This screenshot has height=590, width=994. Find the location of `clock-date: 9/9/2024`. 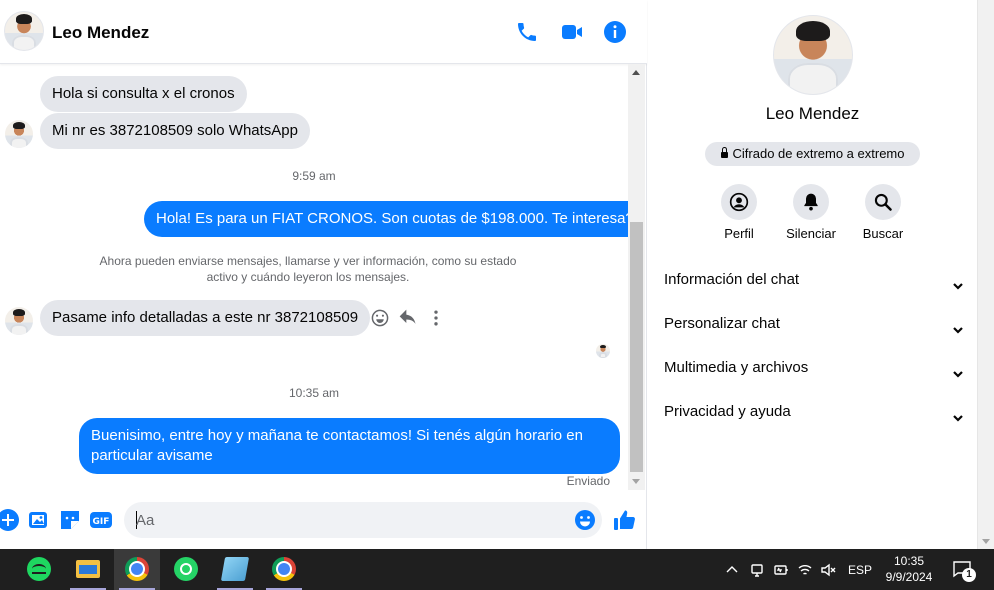

clock-date: 9/9/2024 is located at coordinates (909, 577).